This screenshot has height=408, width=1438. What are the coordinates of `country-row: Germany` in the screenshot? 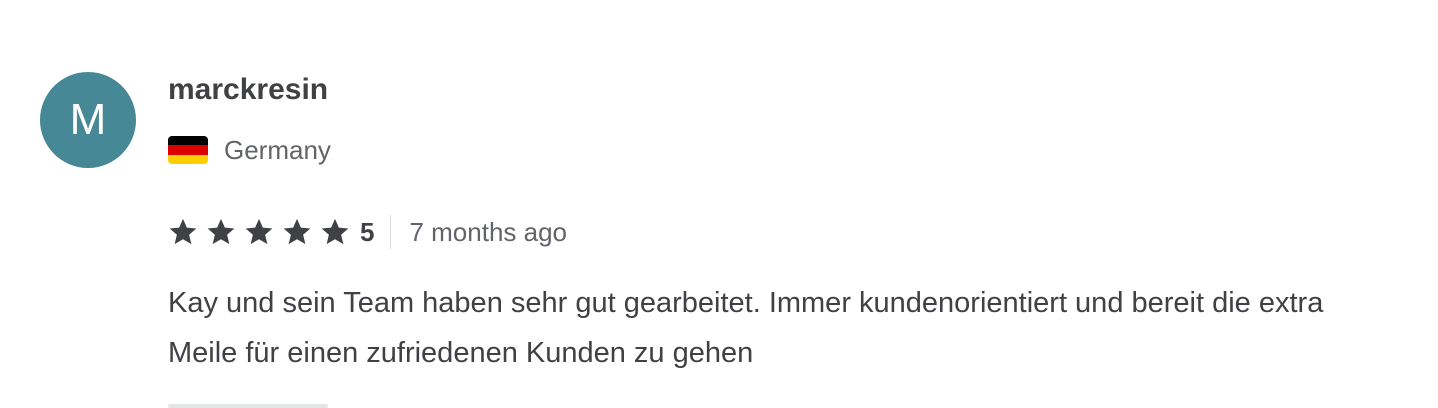 It's located at (249, 150).